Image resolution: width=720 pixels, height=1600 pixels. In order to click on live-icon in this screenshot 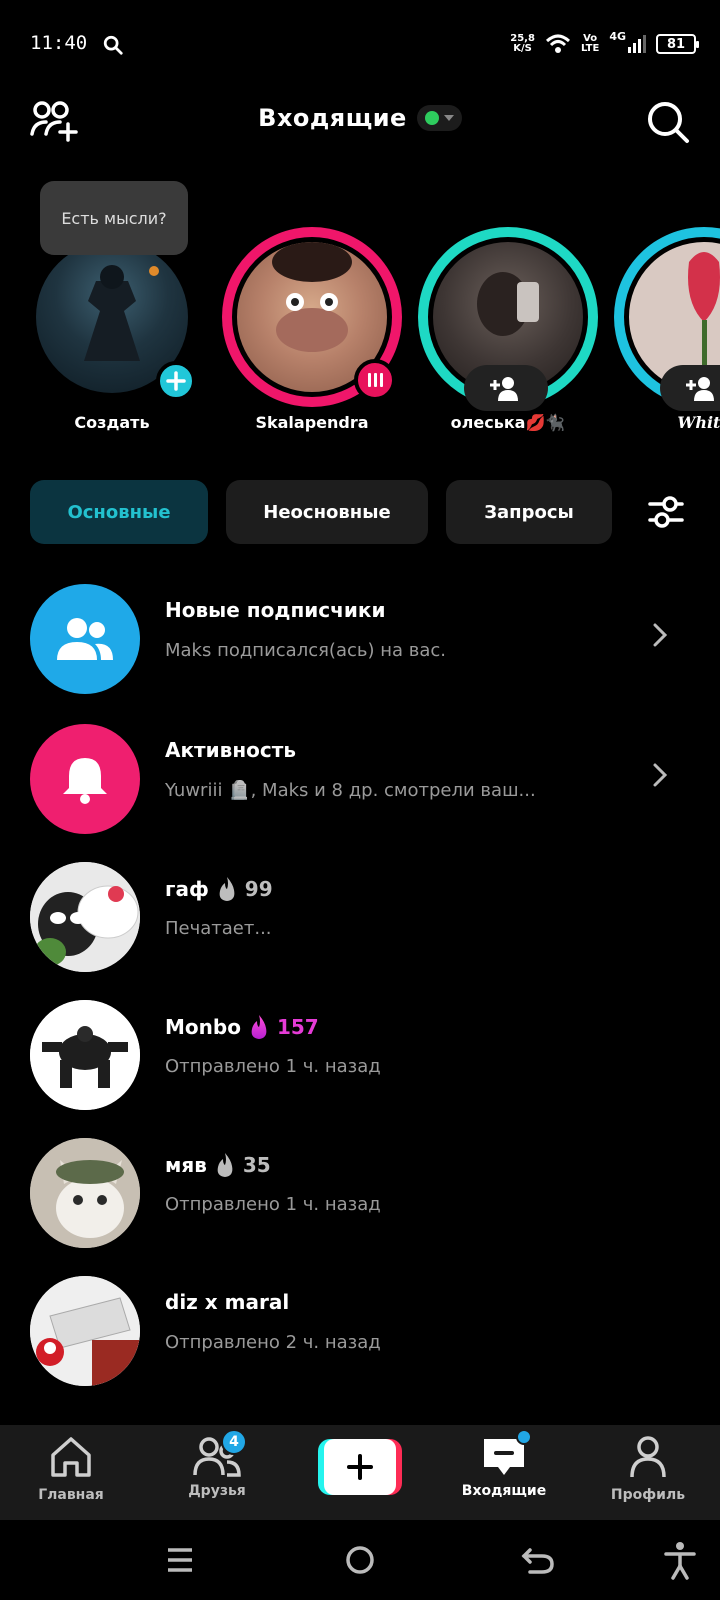, I will do `click(375, 380)`.